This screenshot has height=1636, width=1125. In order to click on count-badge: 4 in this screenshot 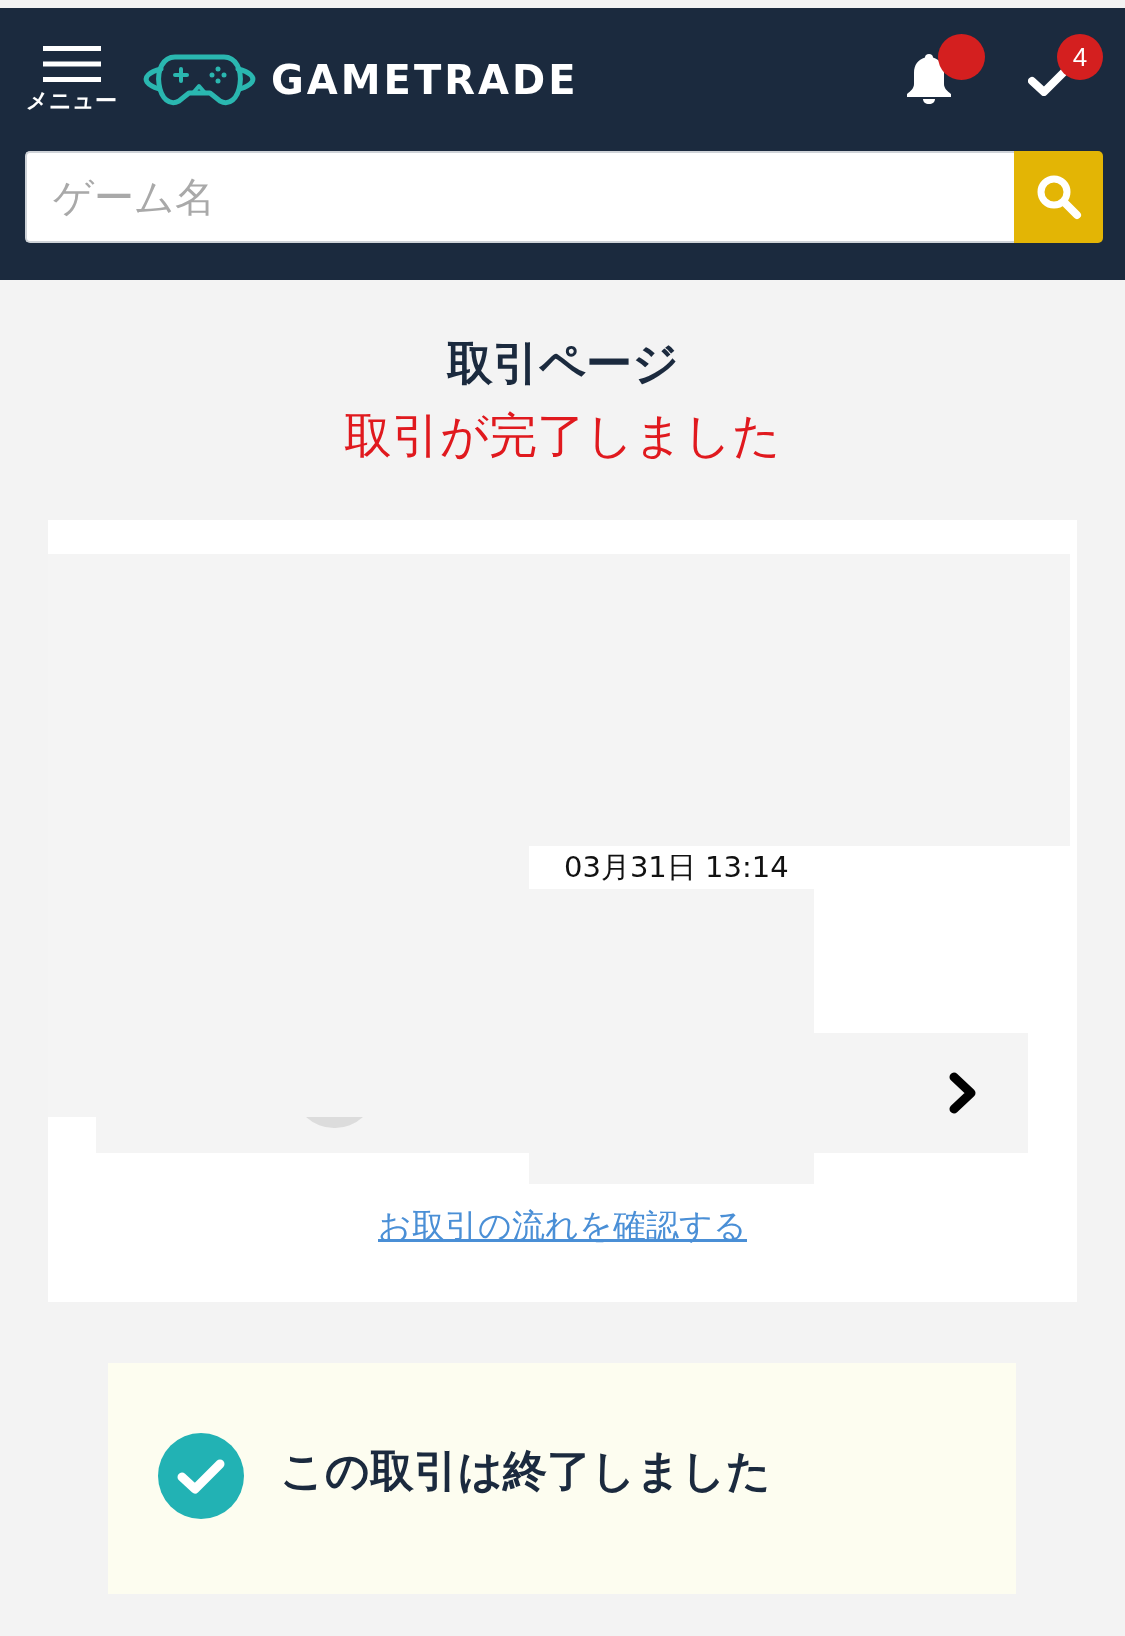, I will do `click(1080, 57)`.